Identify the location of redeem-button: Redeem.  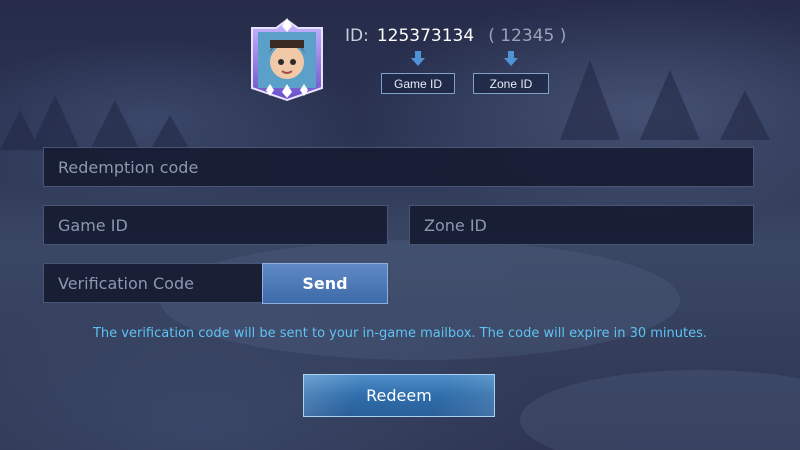
(399, 395).